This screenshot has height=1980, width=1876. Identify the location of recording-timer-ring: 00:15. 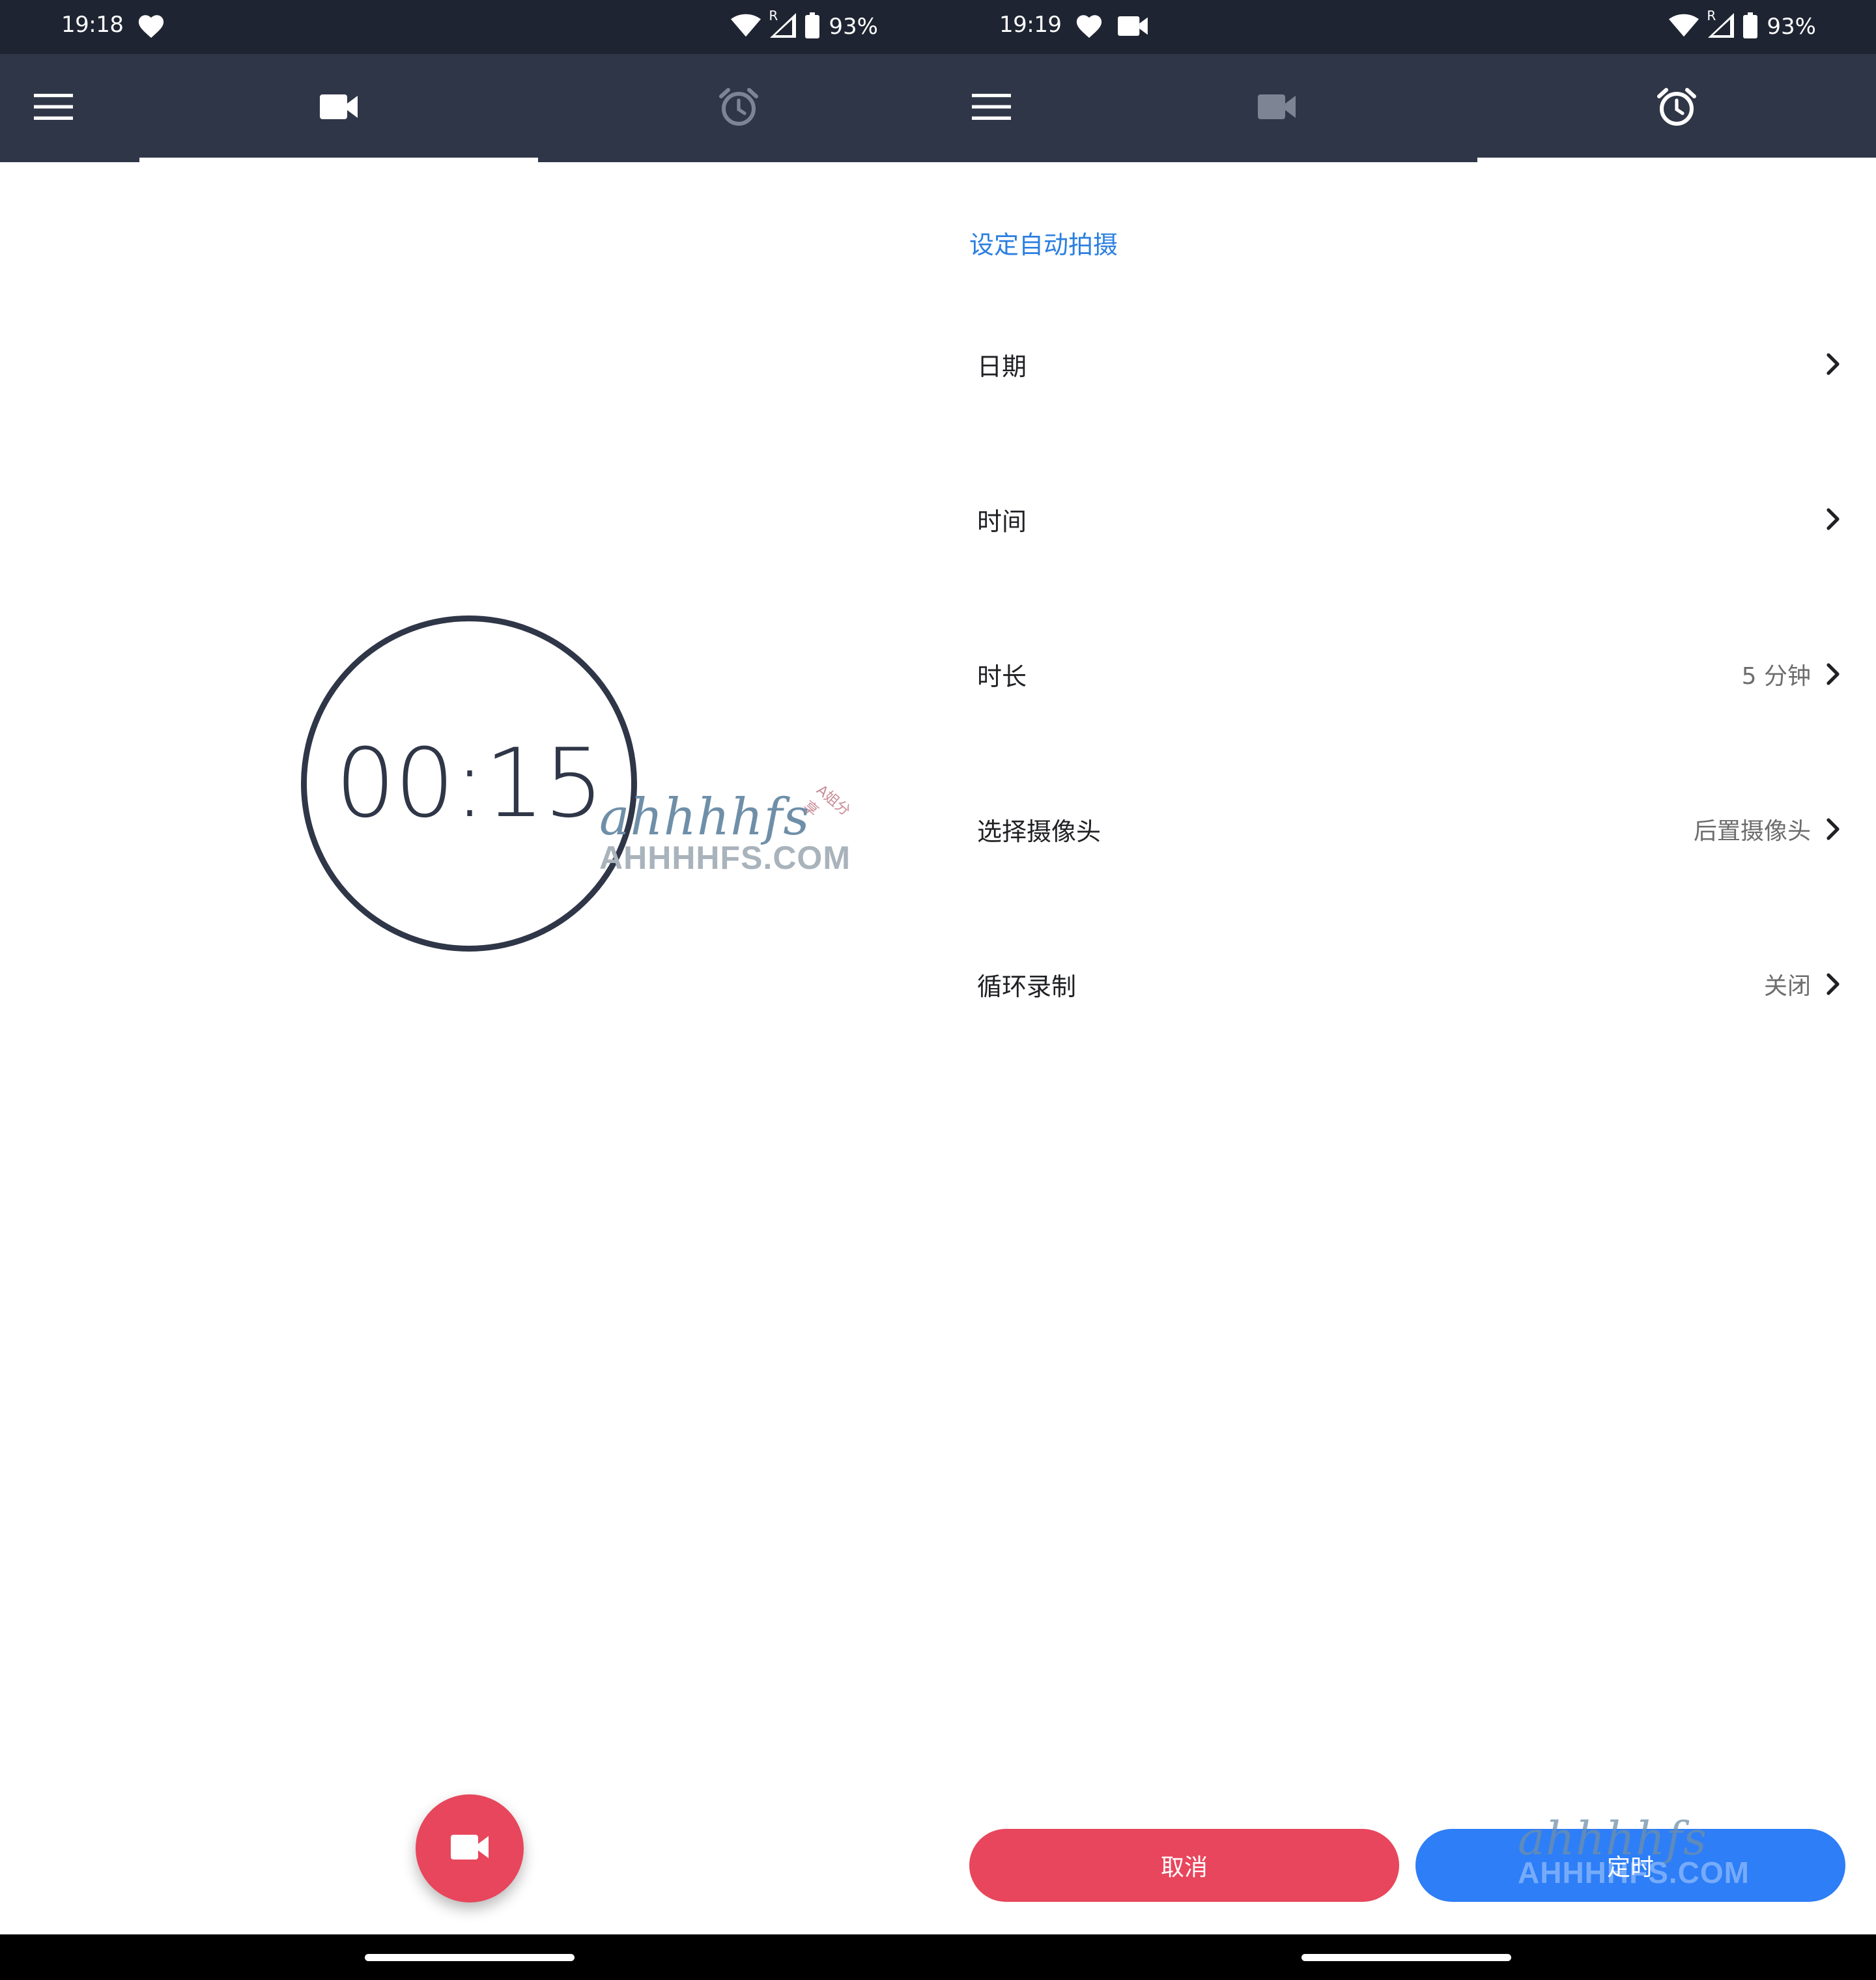
(469, 783).